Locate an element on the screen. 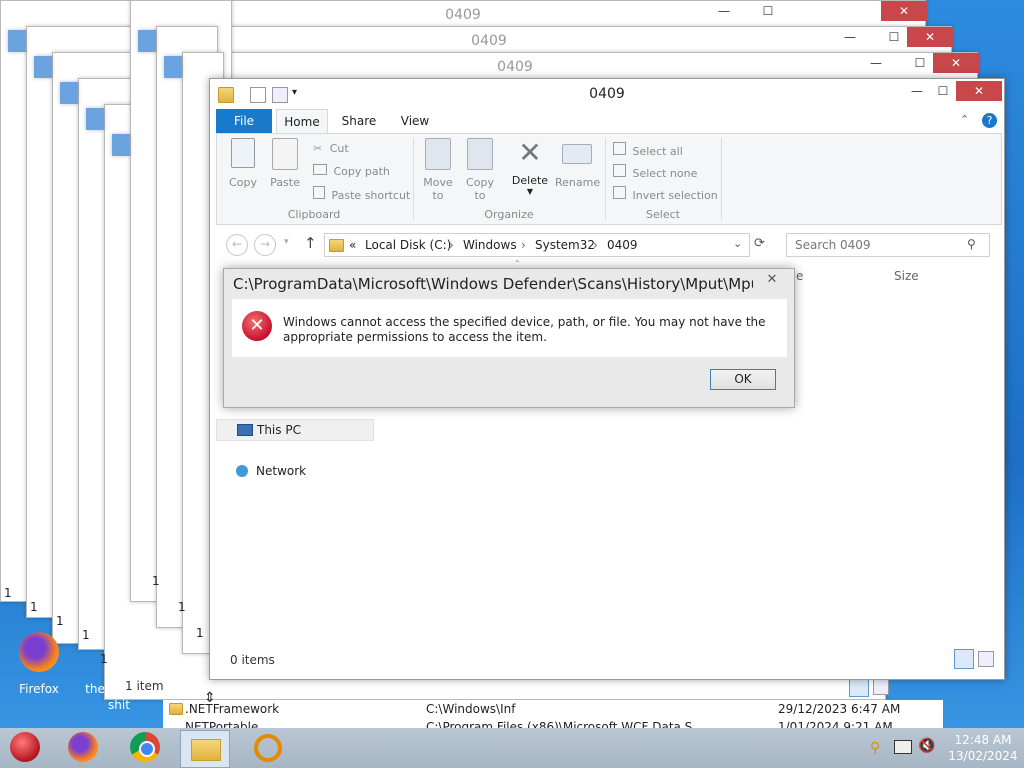  copy-path-label: Copy path is located at coordinates (361, 171).